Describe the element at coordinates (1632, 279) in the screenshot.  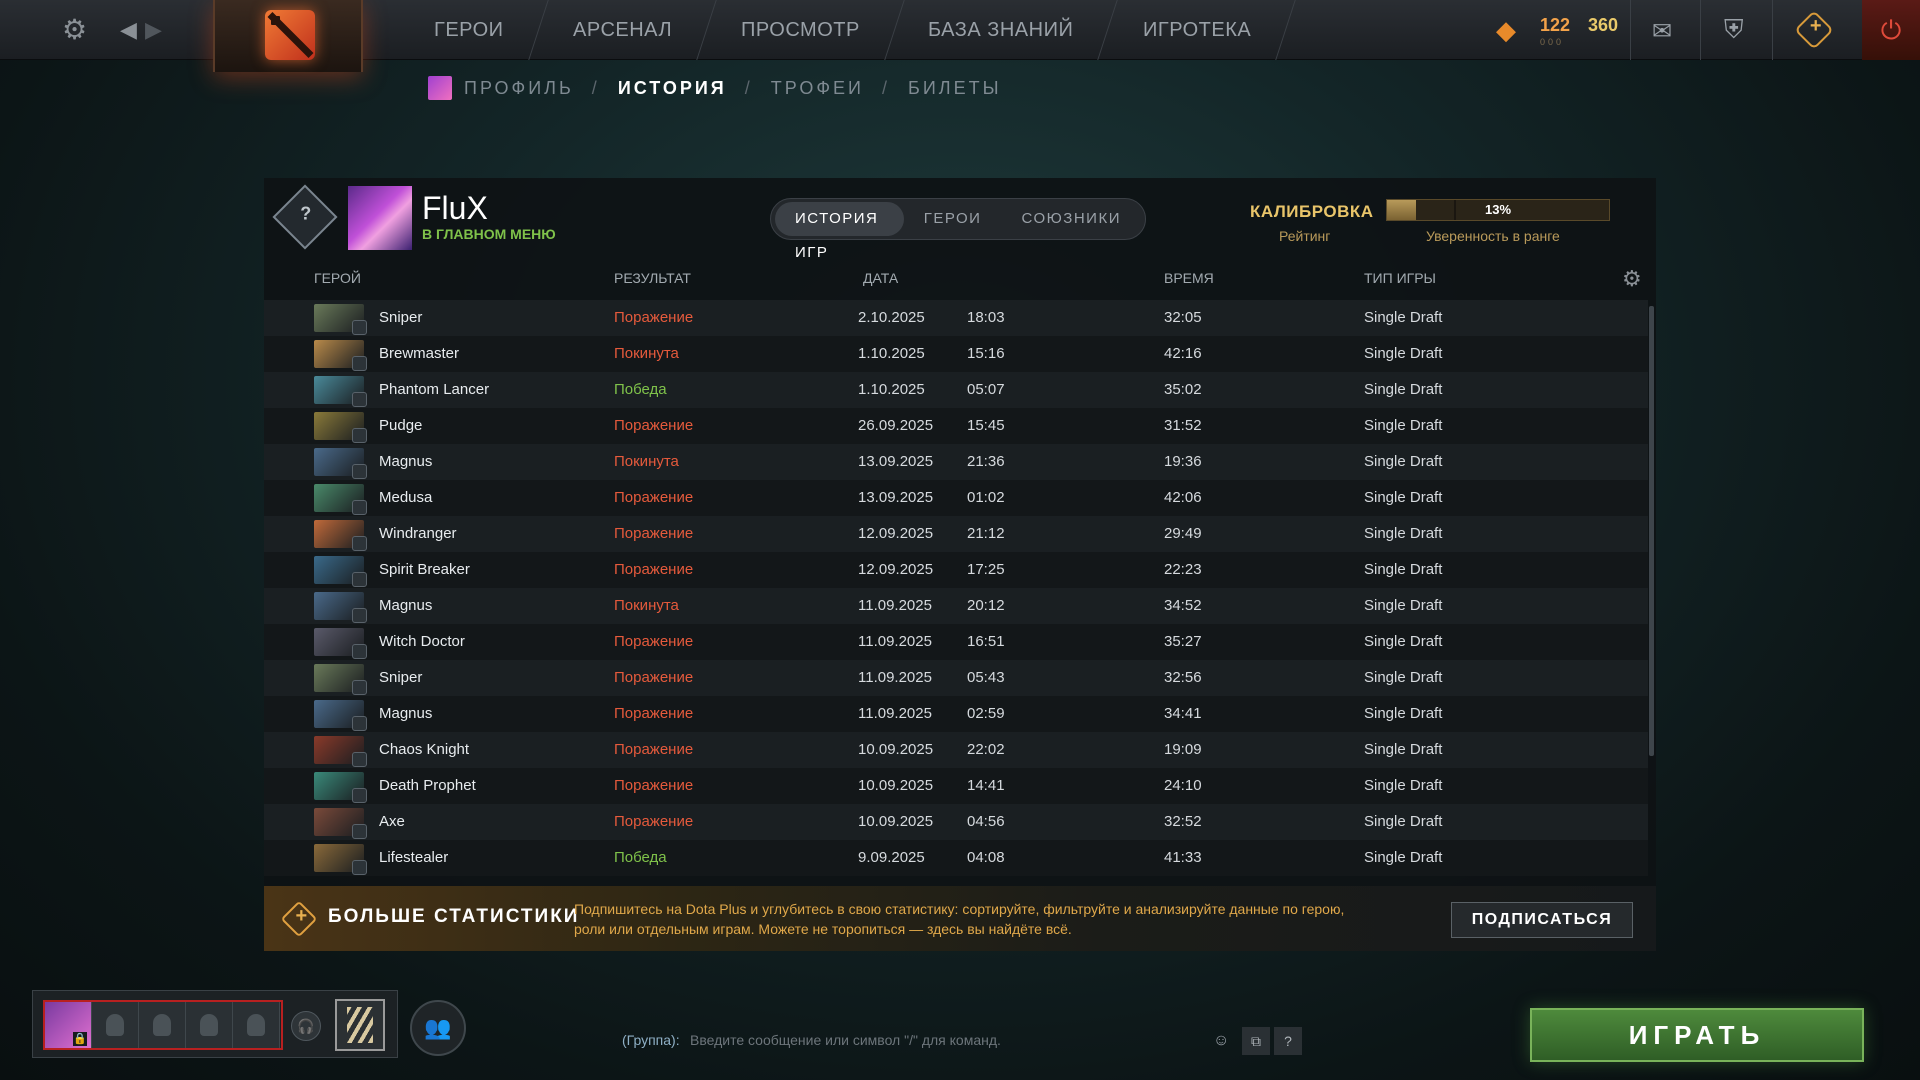
I see `table-settings-gear-icon: ⚙` at that location.